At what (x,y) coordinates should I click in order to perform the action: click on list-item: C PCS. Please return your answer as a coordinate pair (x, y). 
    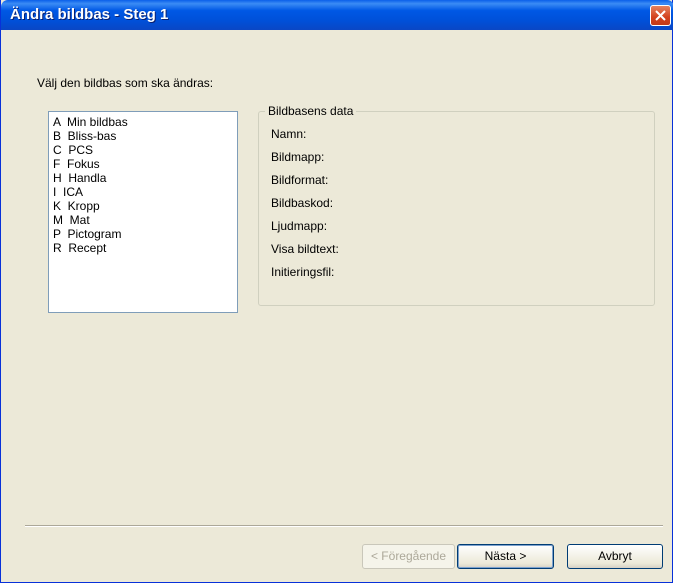
    Looking at the image, I should click on (145, 150).